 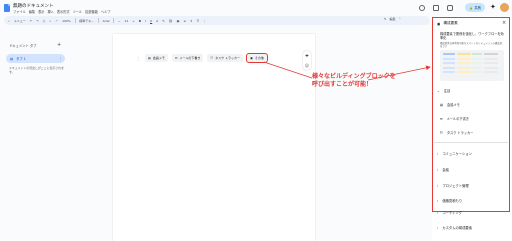 I want to click on item-label: 会議メモ, so click(x=453, y=105).